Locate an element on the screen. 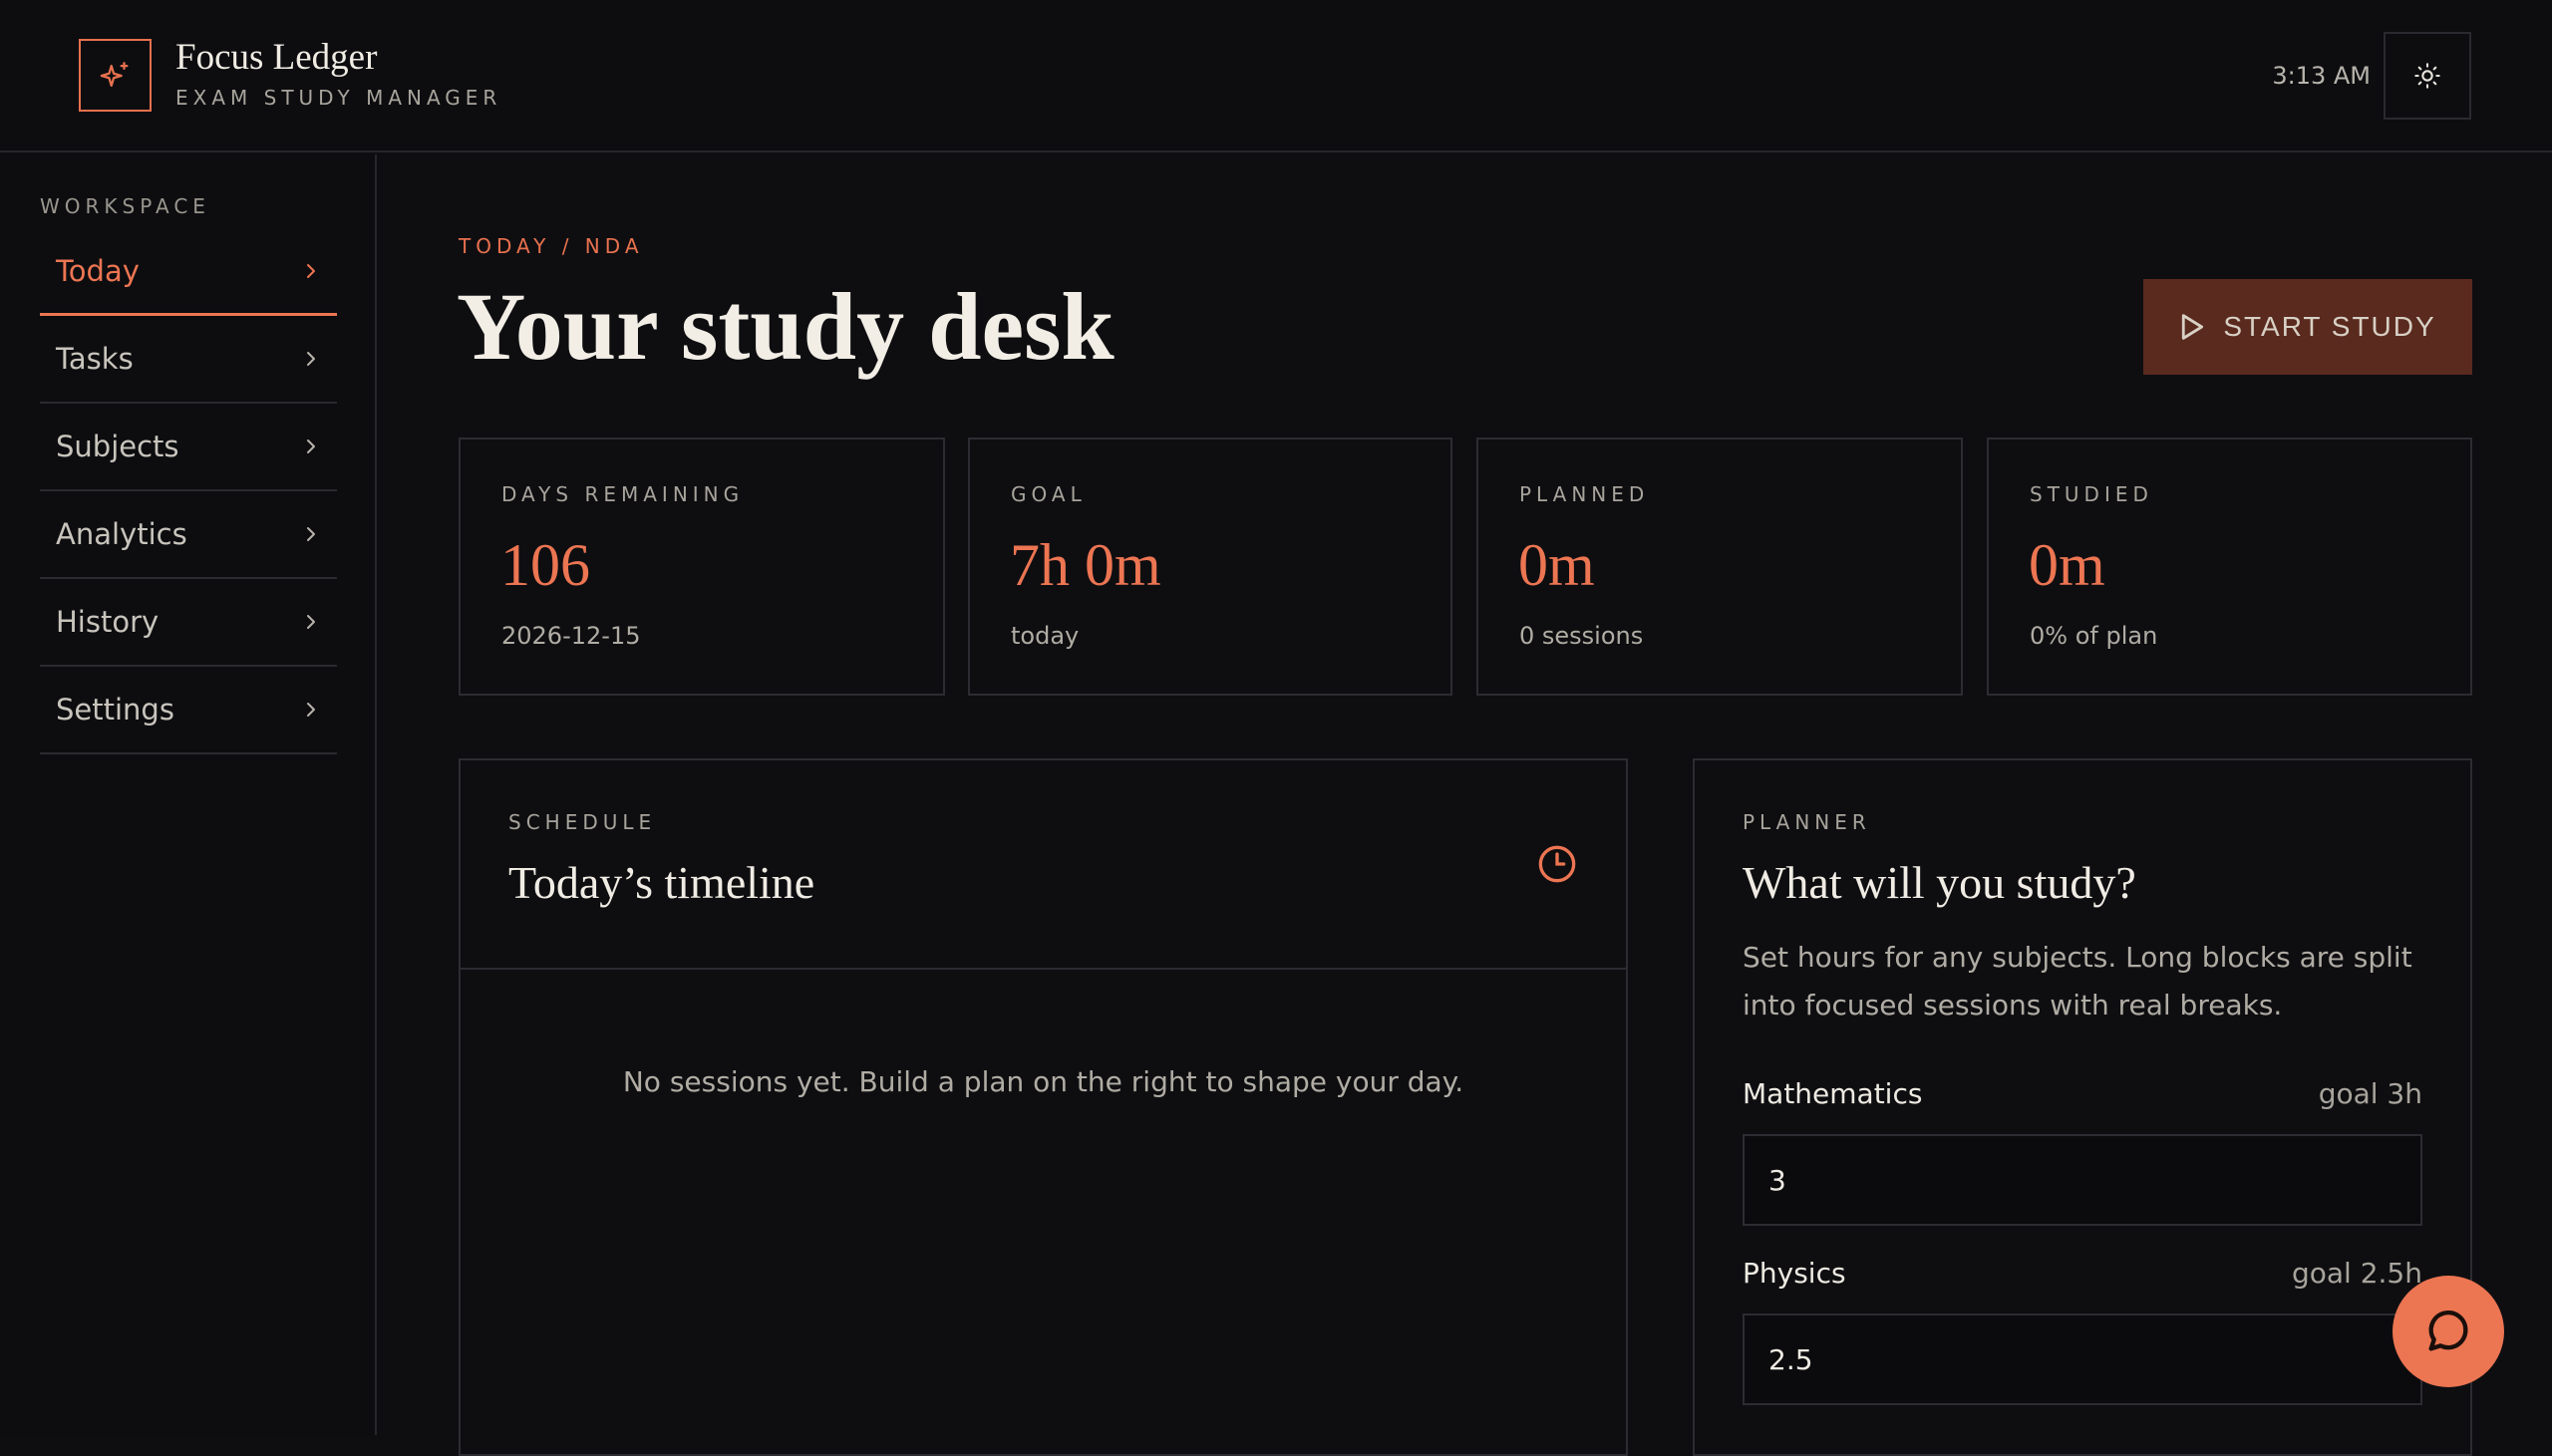 This screenshot has width=2552, height=1456. sidebar-heading: WORKSPACE is located at coordinates (125, 206).